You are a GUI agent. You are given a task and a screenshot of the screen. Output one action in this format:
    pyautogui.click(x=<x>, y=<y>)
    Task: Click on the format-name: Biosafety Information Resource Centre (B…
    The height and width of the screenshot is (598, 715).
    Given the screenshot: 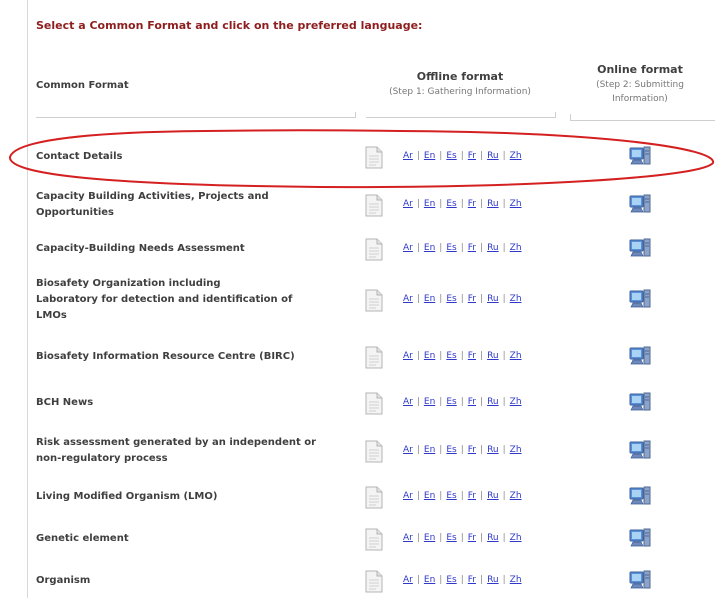 What is the action you would take?
    pyautogui.click(x=186, y=357)
    